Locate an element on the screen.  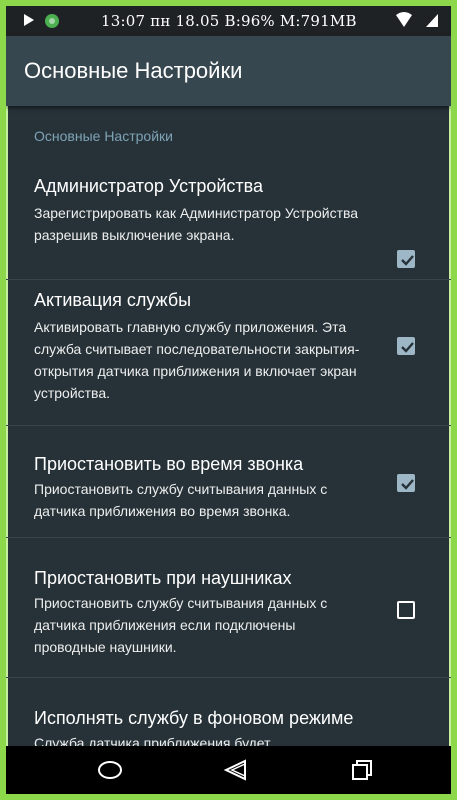
status-left-icons is located at coordinates (40, 20).